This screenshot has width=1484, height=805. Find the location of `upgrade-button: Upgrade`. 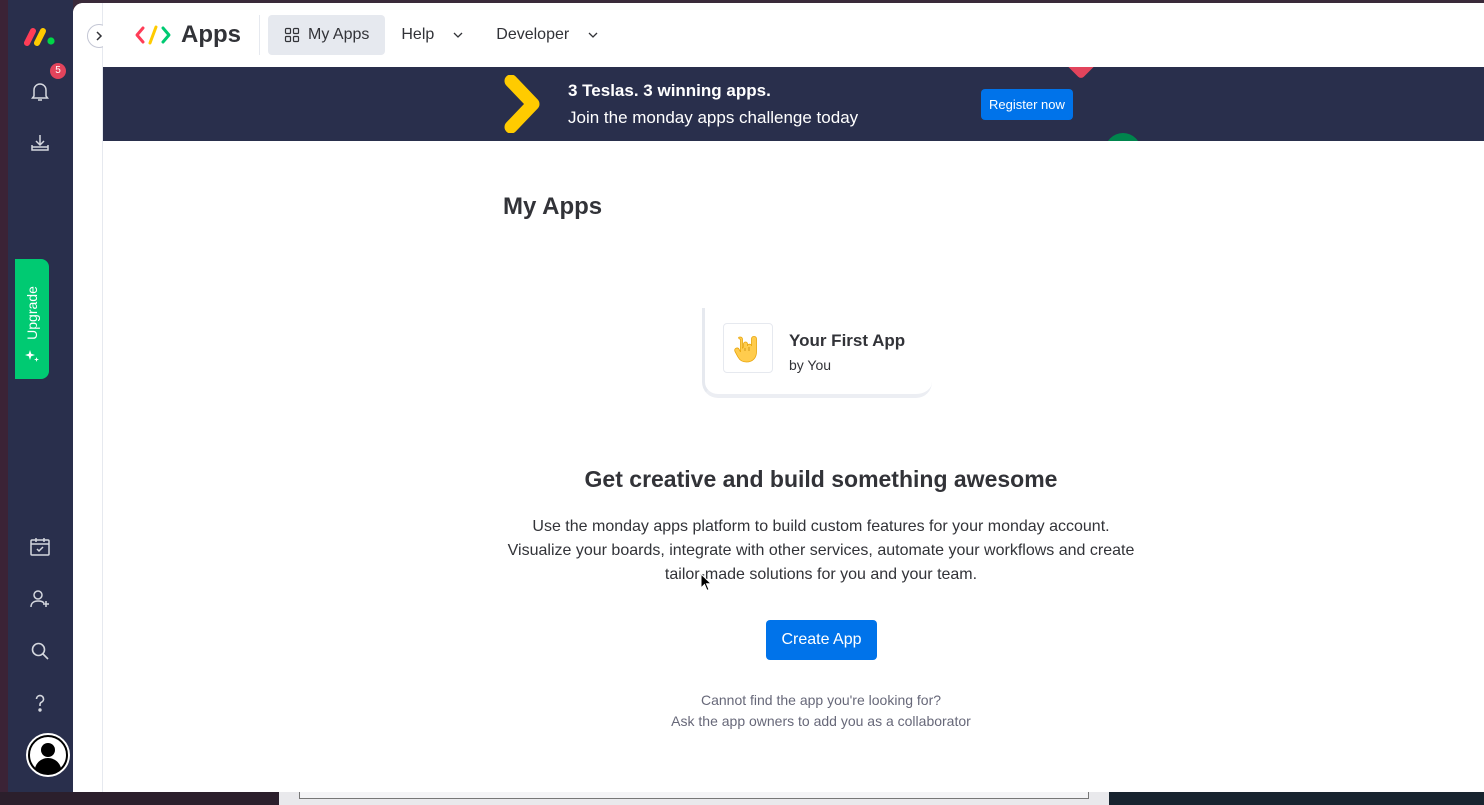

upgrade-button: Upgrade is located at coordinates (32, 319).